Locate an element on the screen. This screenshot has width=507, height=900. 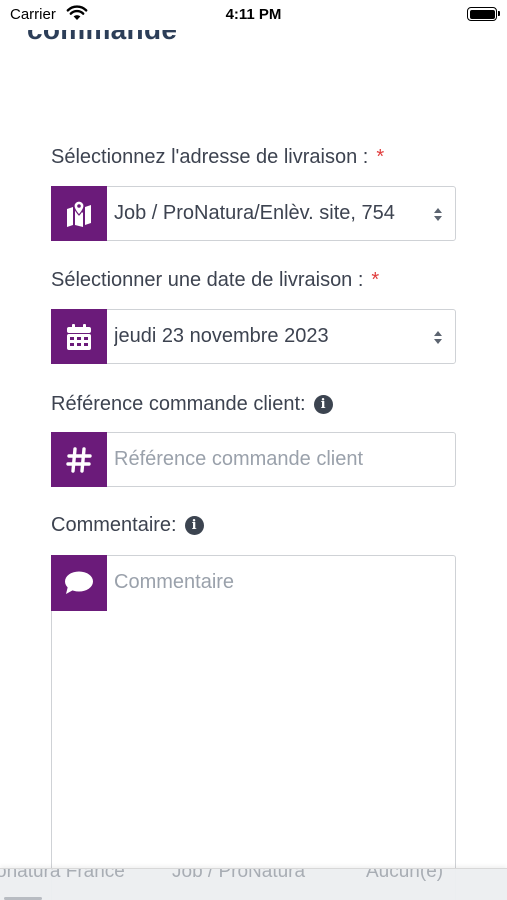
status-time: 4:11 PM is located at coordinates (253, 14).